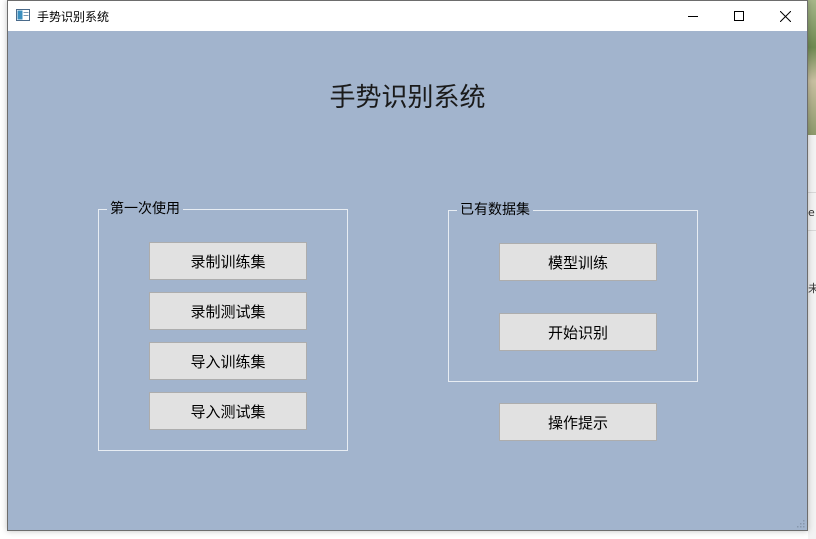 Image resolution: width=816 pixels, height=539 pixels. What do you see at coordinates (495, 210) in the screenshot?
I see `existing-dataset-group-title: 已有数据集` at bounding box center [495, 210].